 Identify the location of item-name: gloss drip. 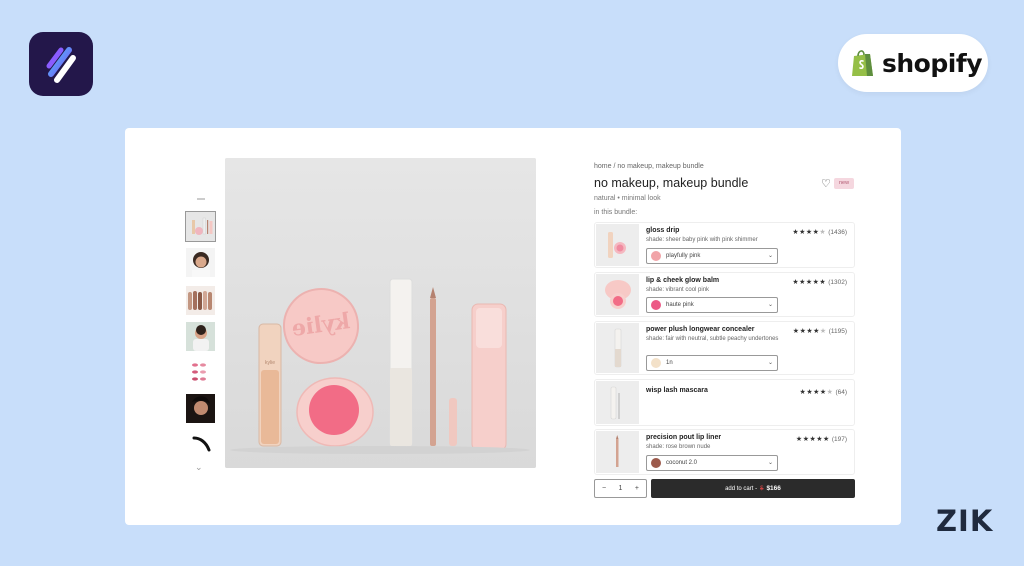
(663, 230).